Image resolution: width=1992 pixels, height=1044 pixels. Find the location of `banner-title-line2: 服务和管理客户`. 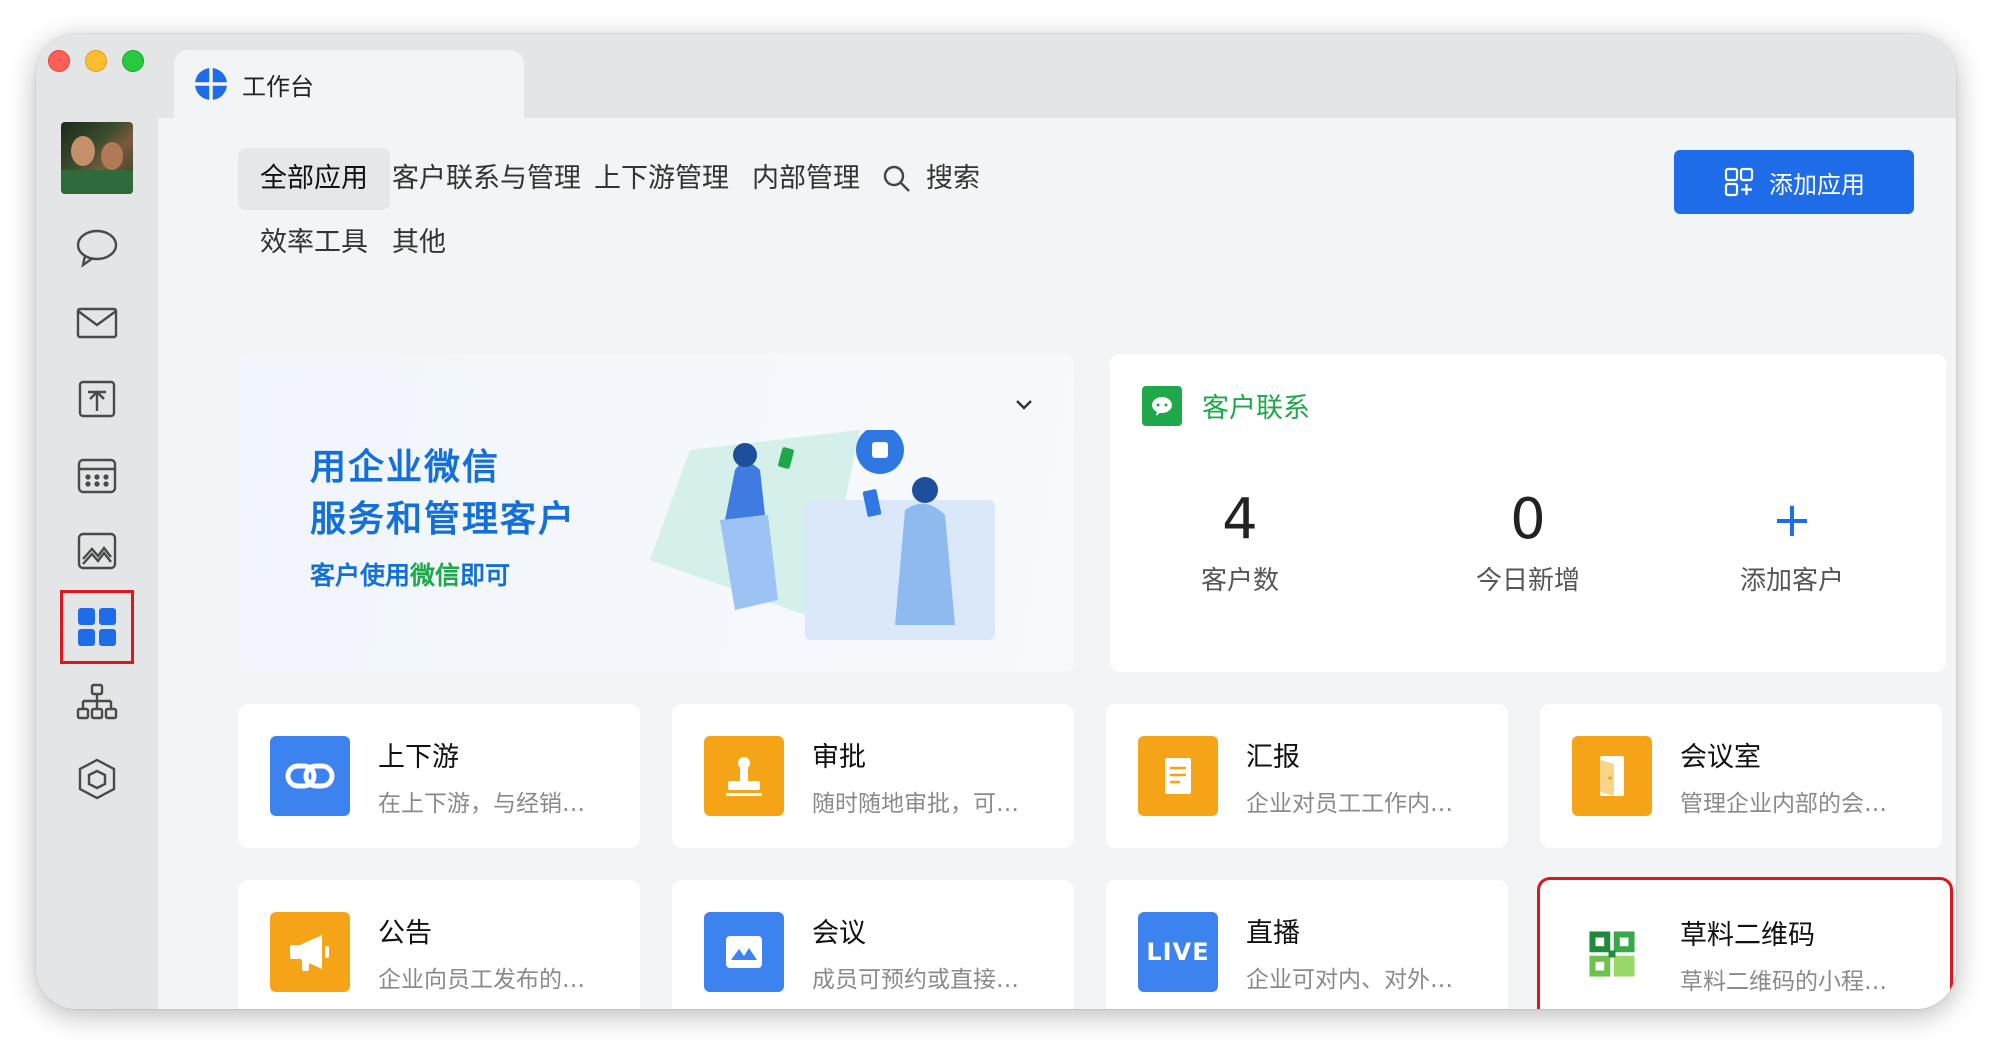

banner-title-line2: 服务和管理客户 is located at coordinates (443, 519).